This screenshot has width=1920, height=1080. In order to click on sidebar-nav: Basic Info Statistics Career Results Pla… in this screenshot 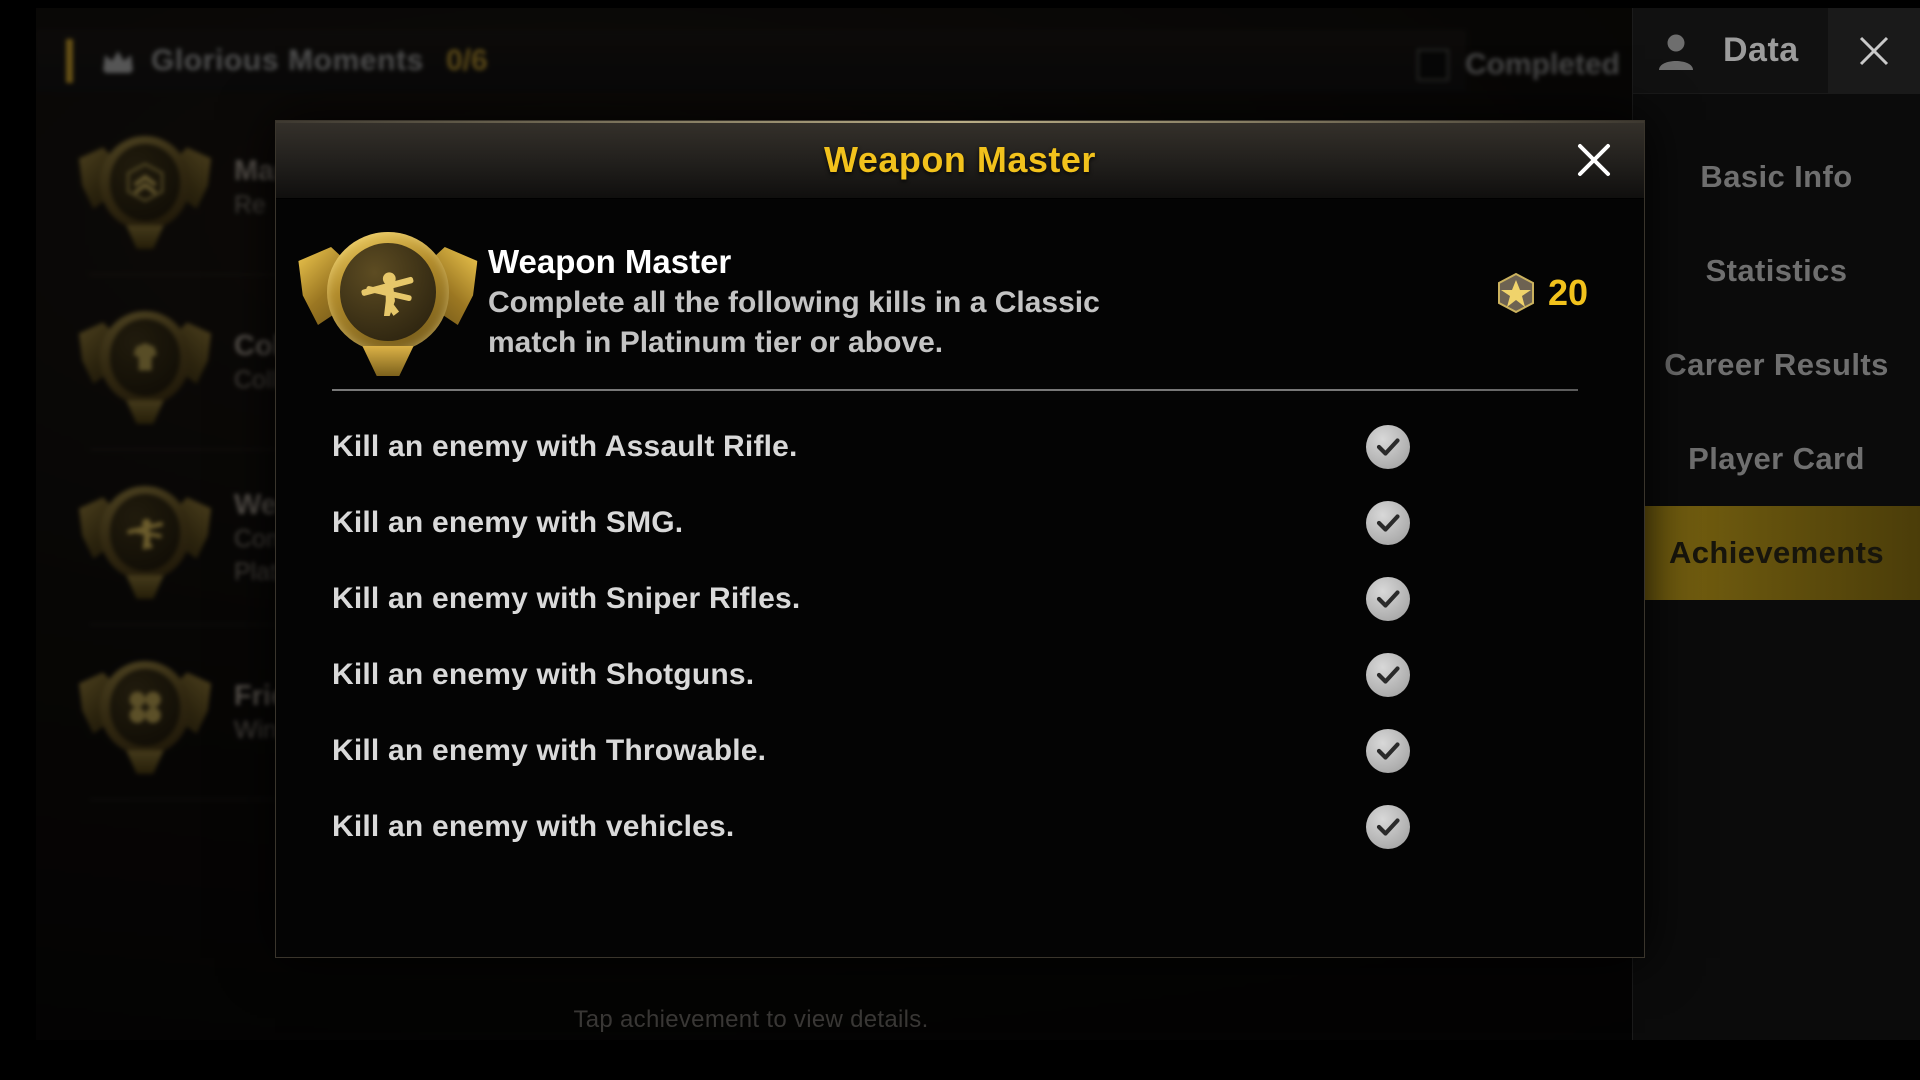, I will do `click(1776, 347)`.